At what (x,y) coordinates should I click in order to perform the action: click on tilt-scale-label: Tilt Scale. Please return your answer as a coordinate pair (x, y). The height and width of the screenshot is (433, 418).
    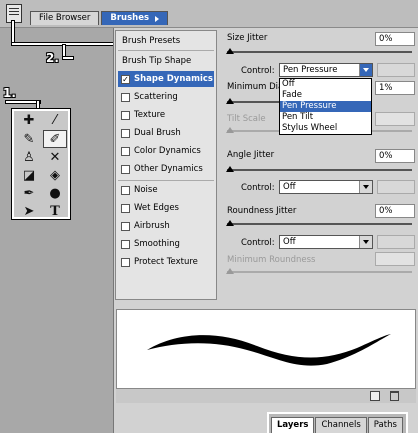
    Looking at the image, I should click on (246, 119).